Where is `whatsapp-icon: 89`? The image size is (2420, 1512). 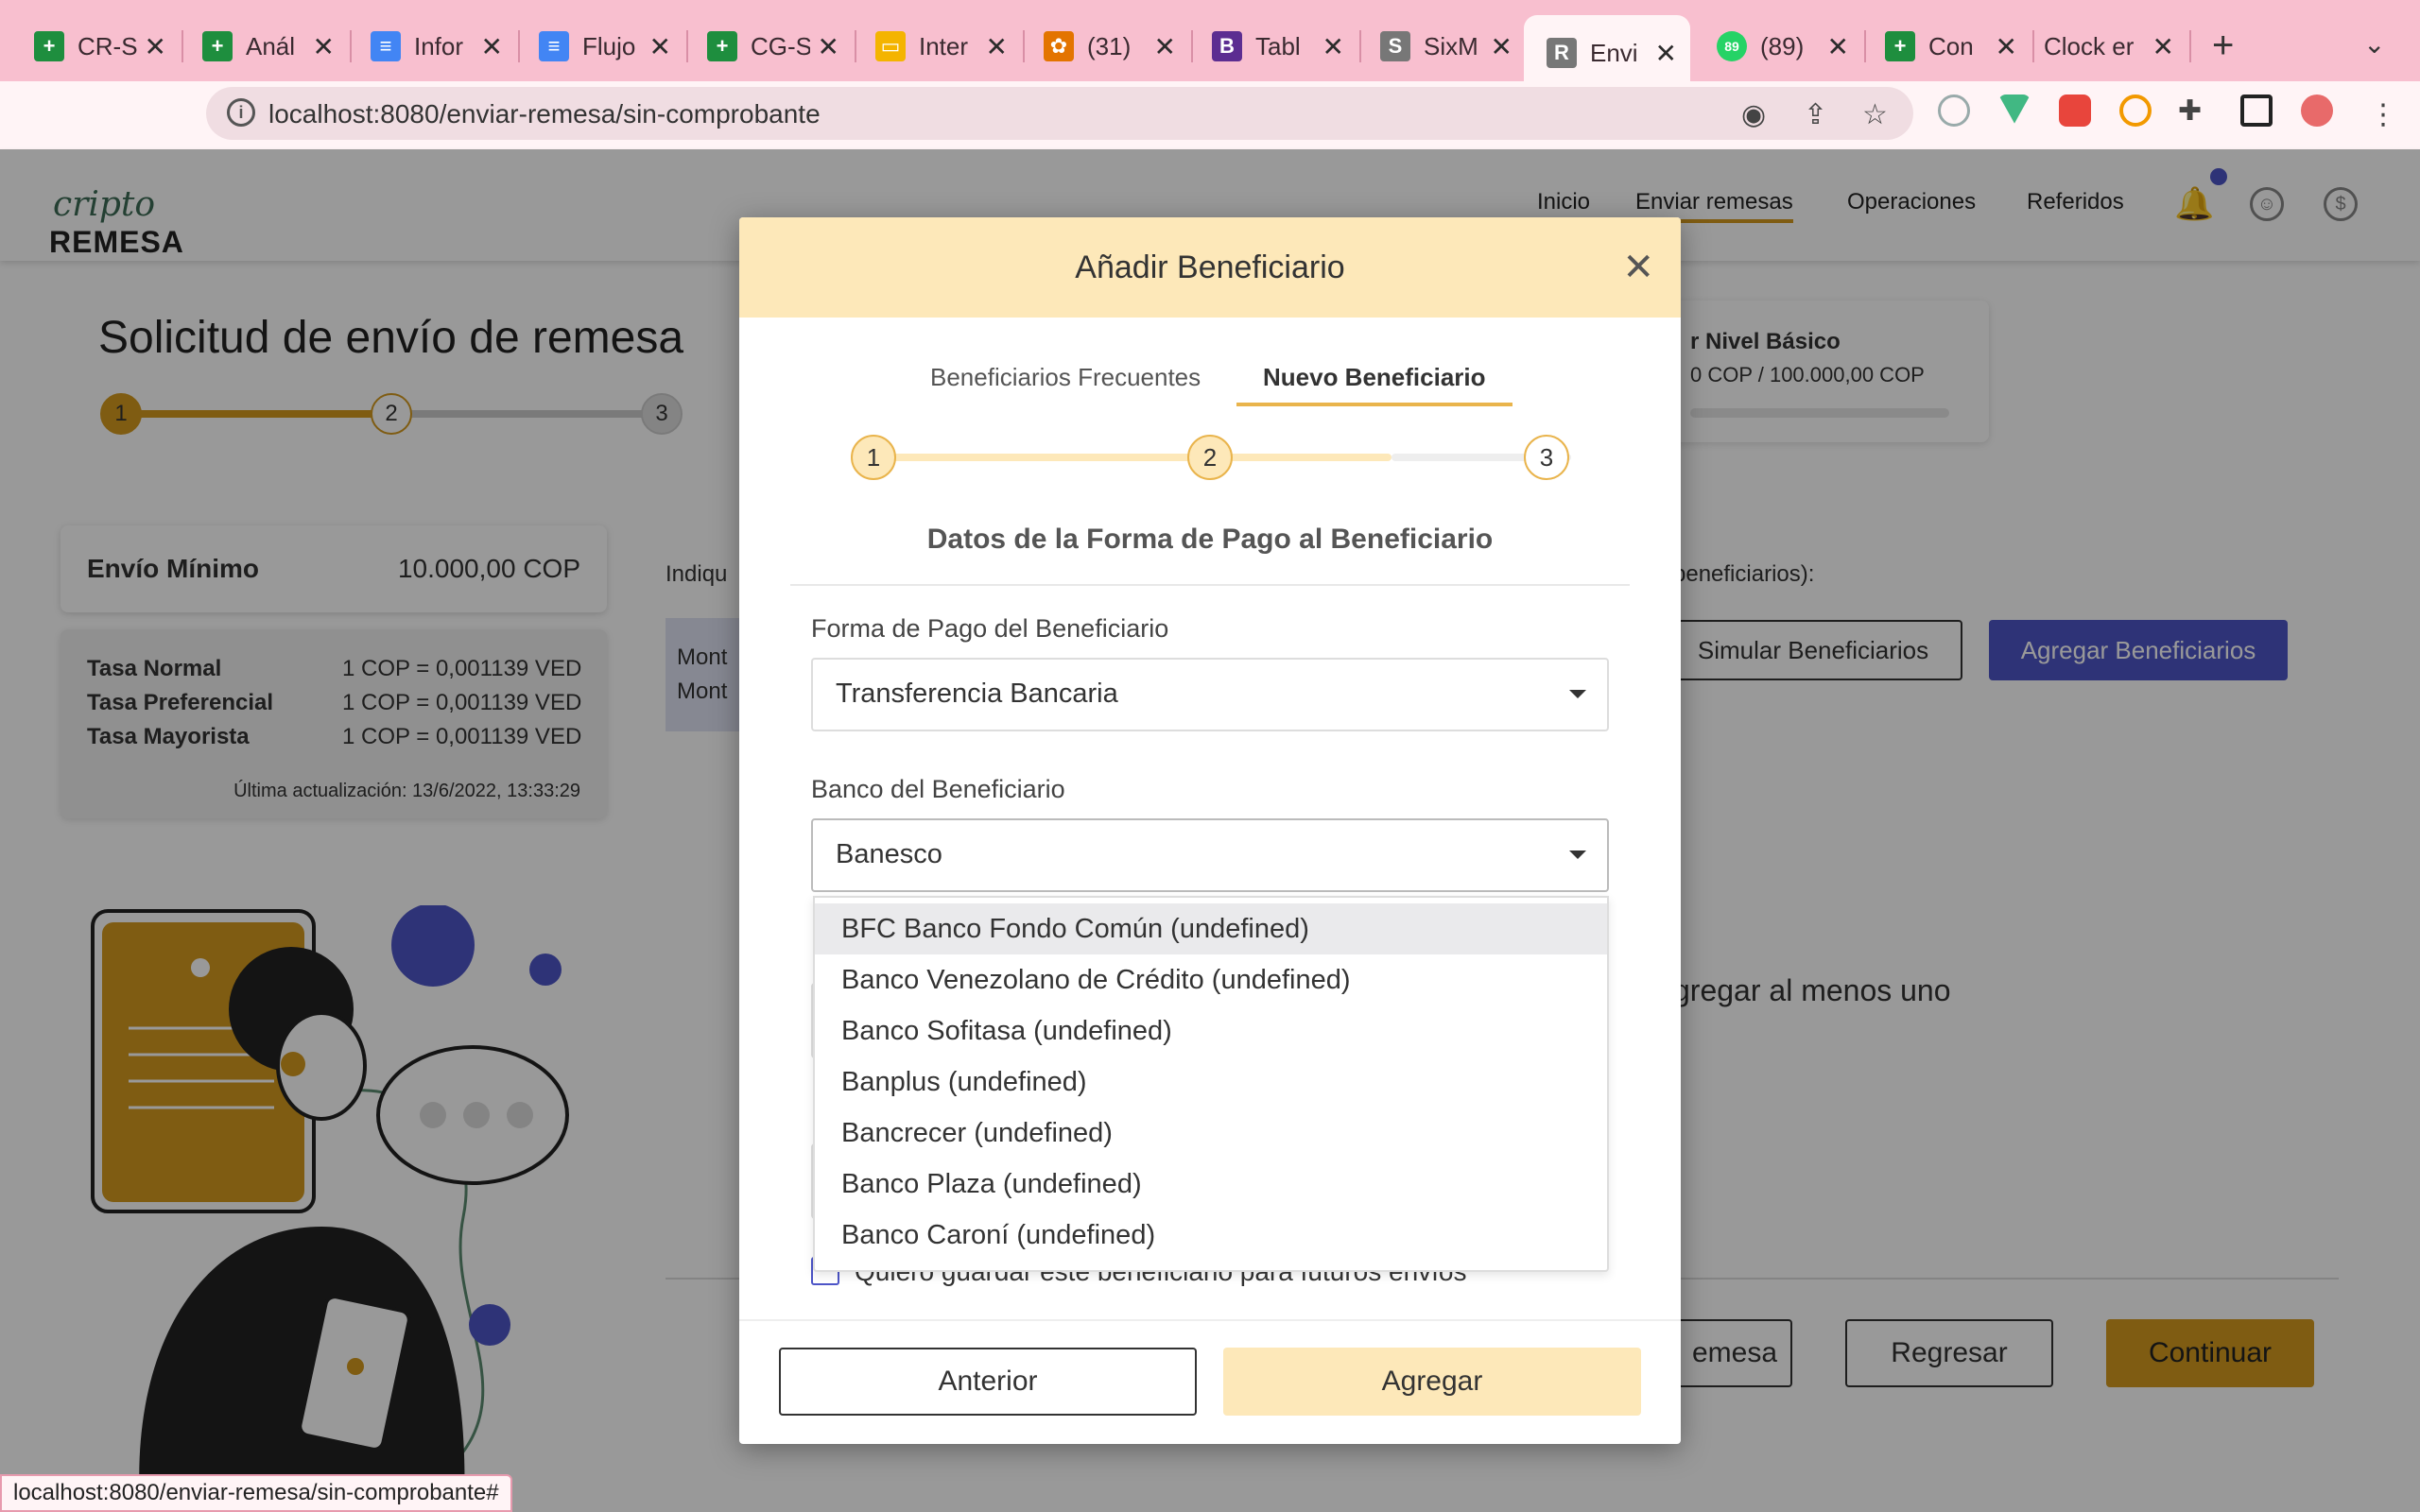
whatsapp-icon: 89 is located at coordinates (1732, 46).